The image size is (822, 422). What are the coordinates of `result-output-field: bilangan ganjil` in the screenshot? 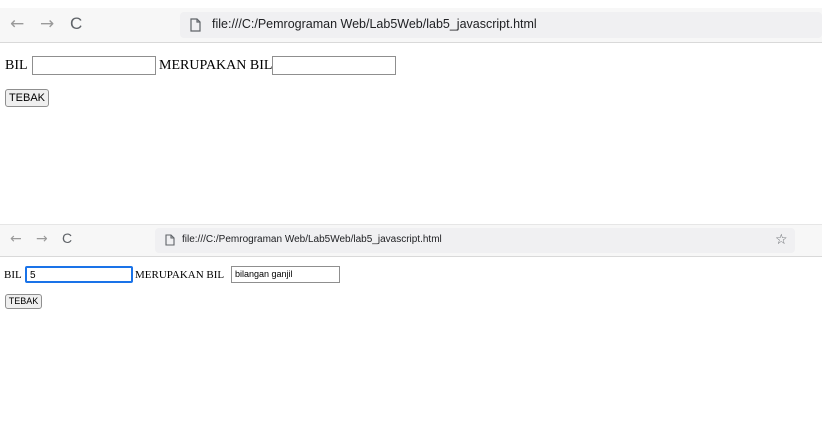 It's located at (285, 274).